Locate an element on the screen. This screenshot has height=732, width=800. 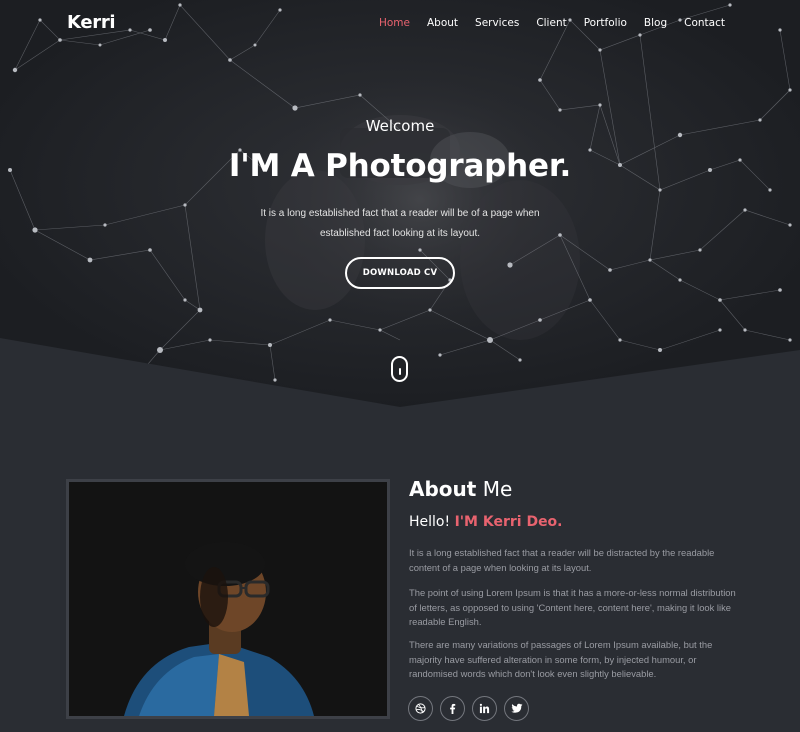
about-heading-light: Me is located at coordinates (497, 489).